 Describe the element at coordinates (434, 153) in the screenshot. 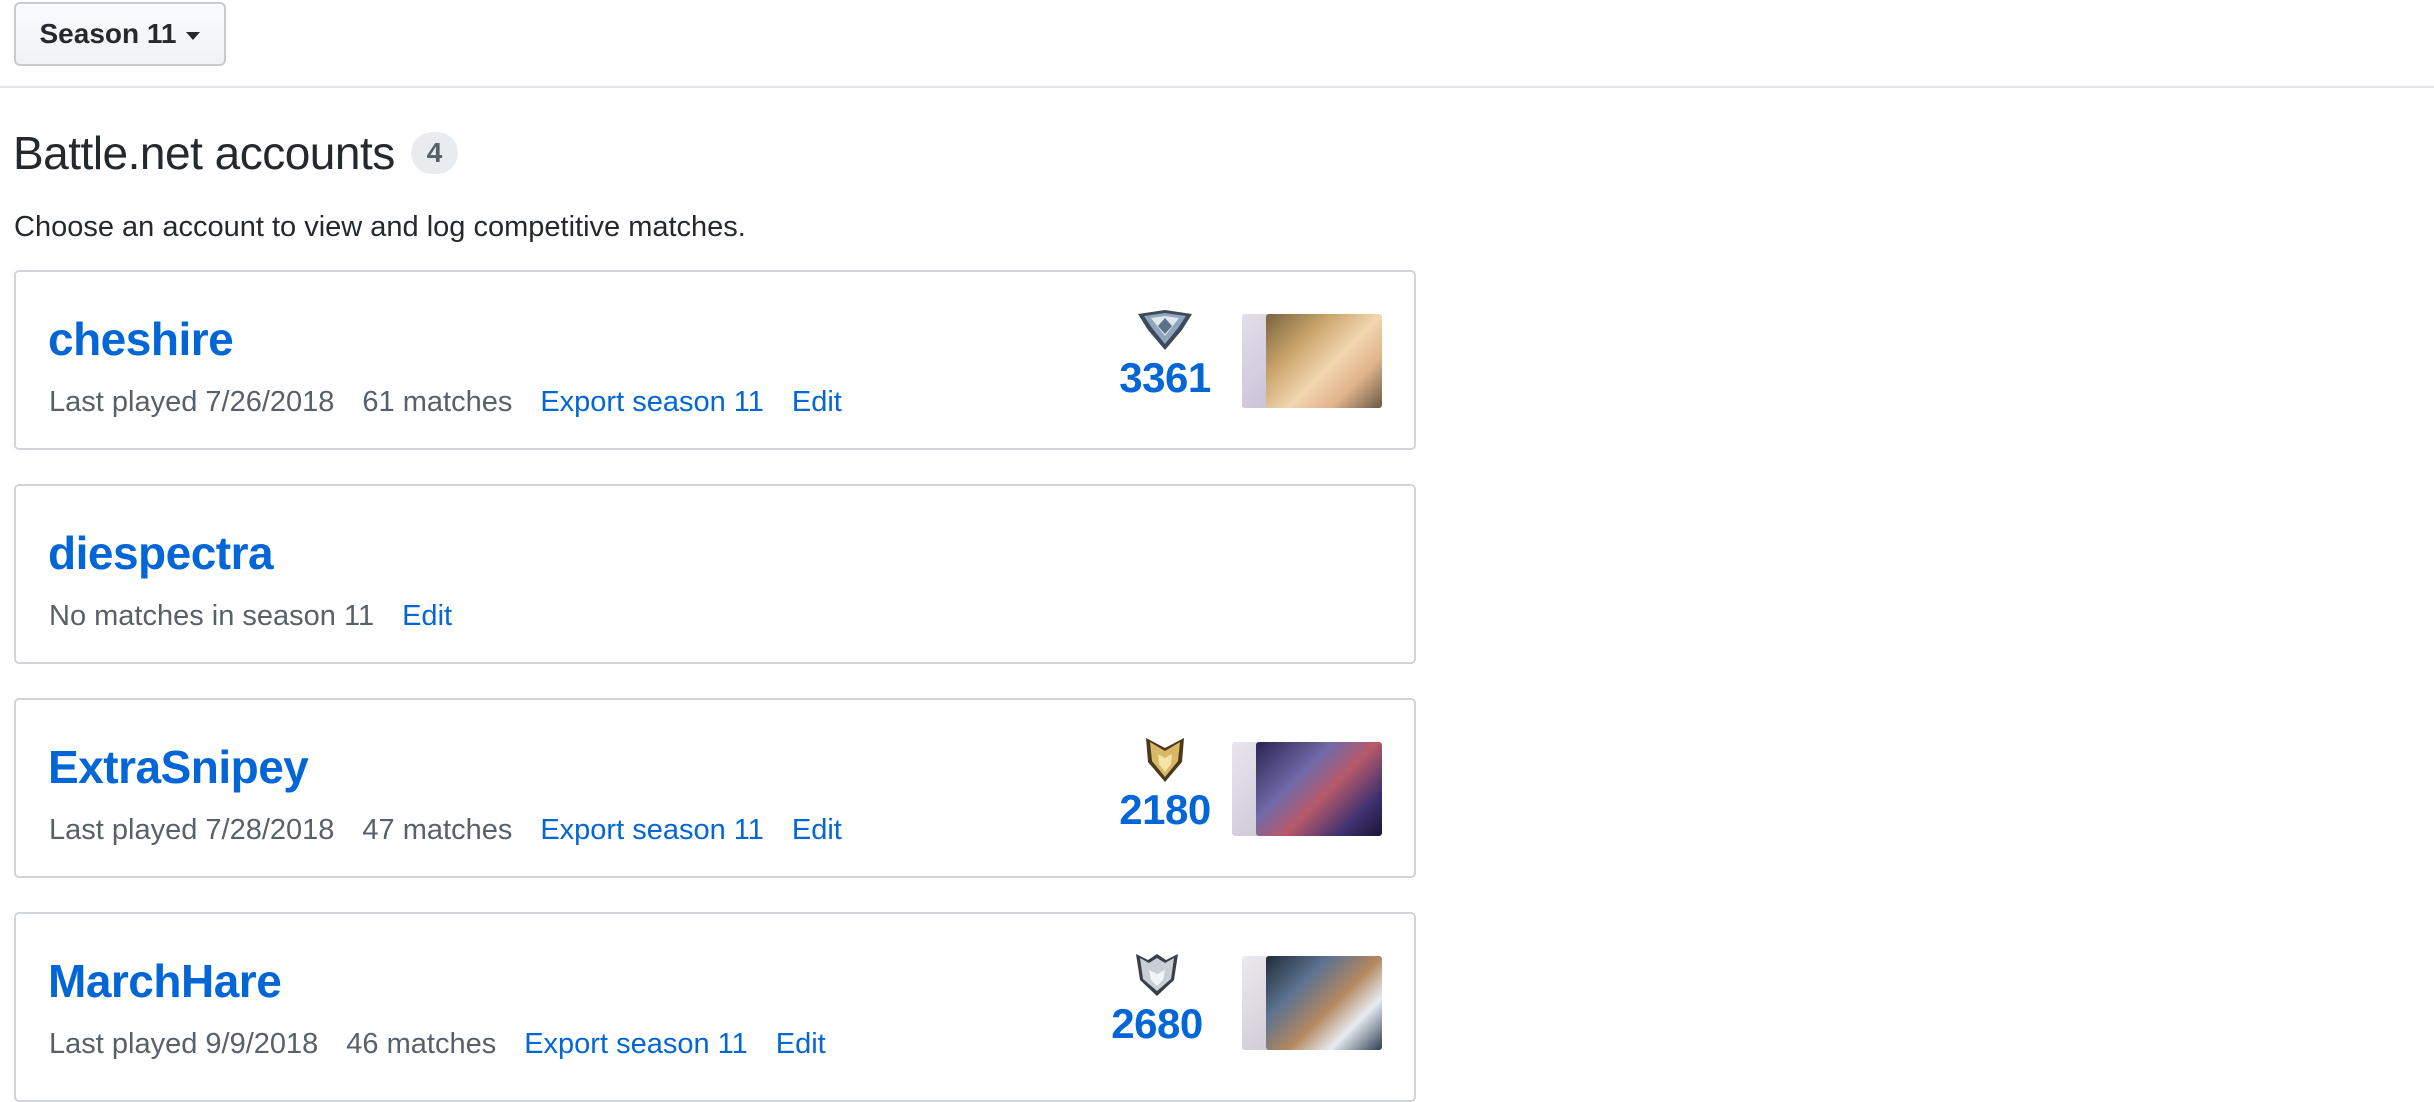

I see `account-count-badge: 4` at that location.